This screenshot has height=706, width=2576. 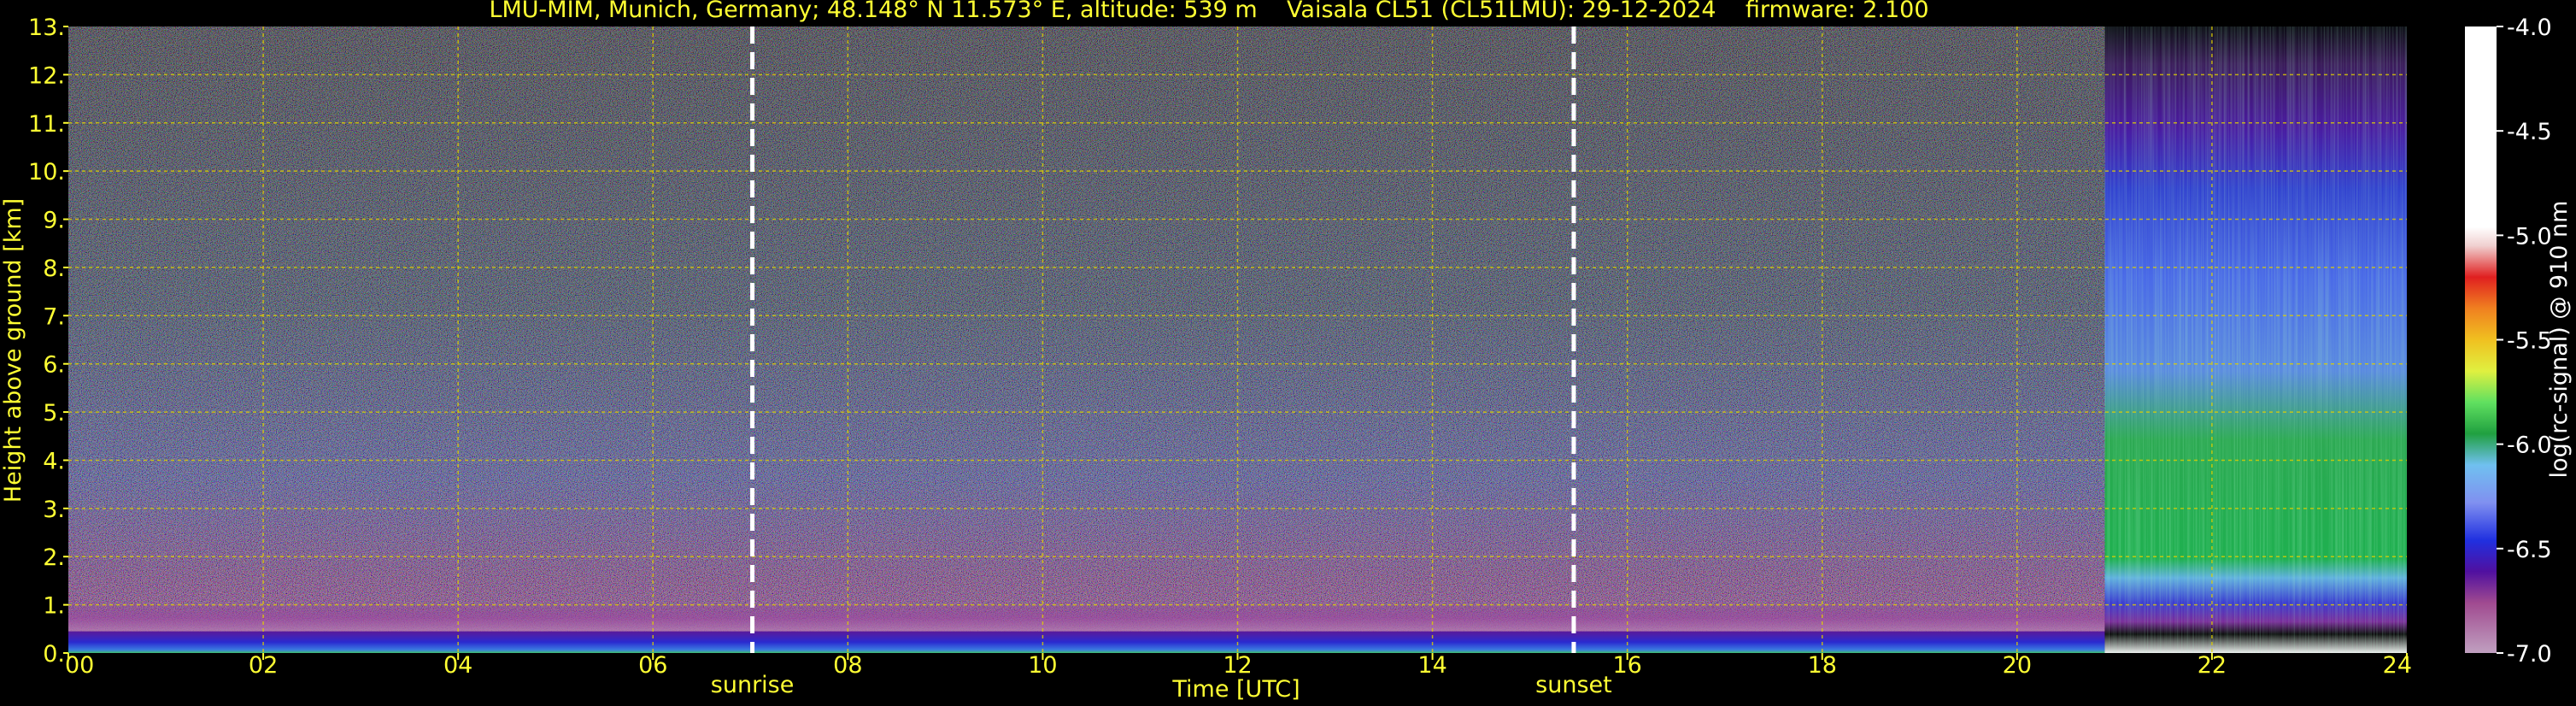 I want to click on colorbar-tick-label: -5.5, so click(x=2529, y=341).